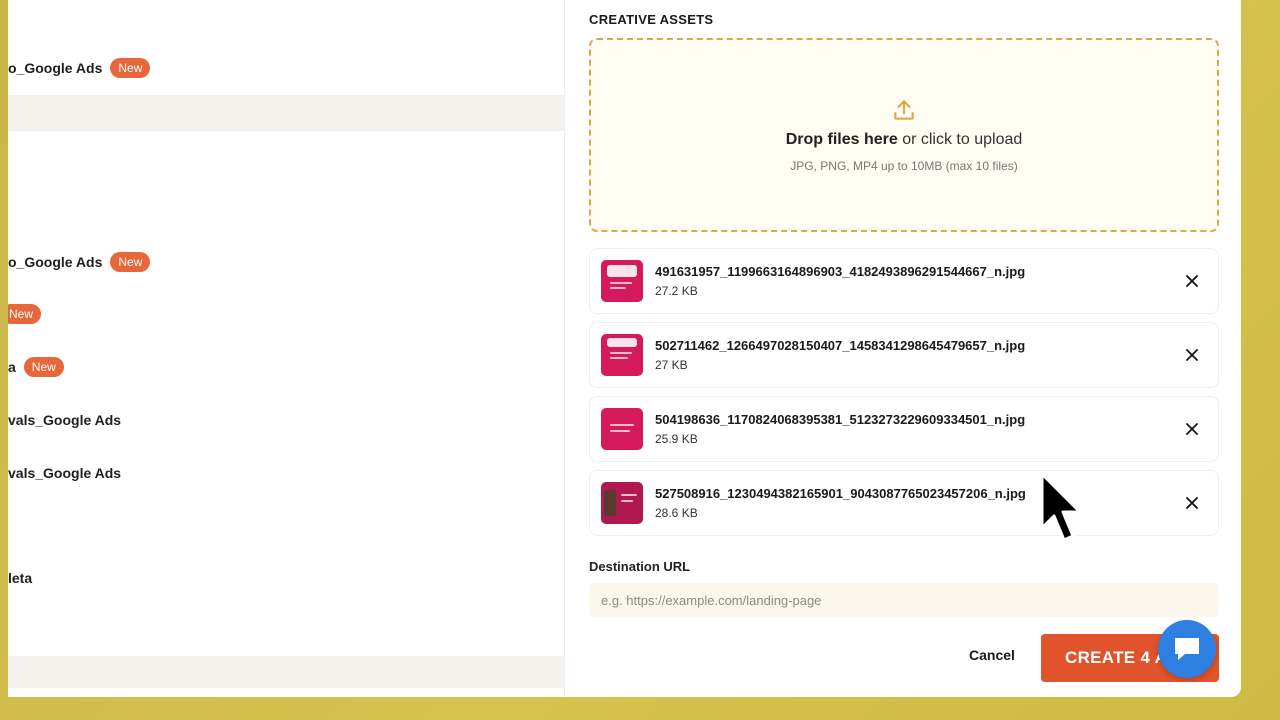 This screenshot has height=720, width=1280. What do you see at coordinates (676, 291) in the screenshot?
I see `file-size: 27.2 KB` at bounding box center [676, 291].